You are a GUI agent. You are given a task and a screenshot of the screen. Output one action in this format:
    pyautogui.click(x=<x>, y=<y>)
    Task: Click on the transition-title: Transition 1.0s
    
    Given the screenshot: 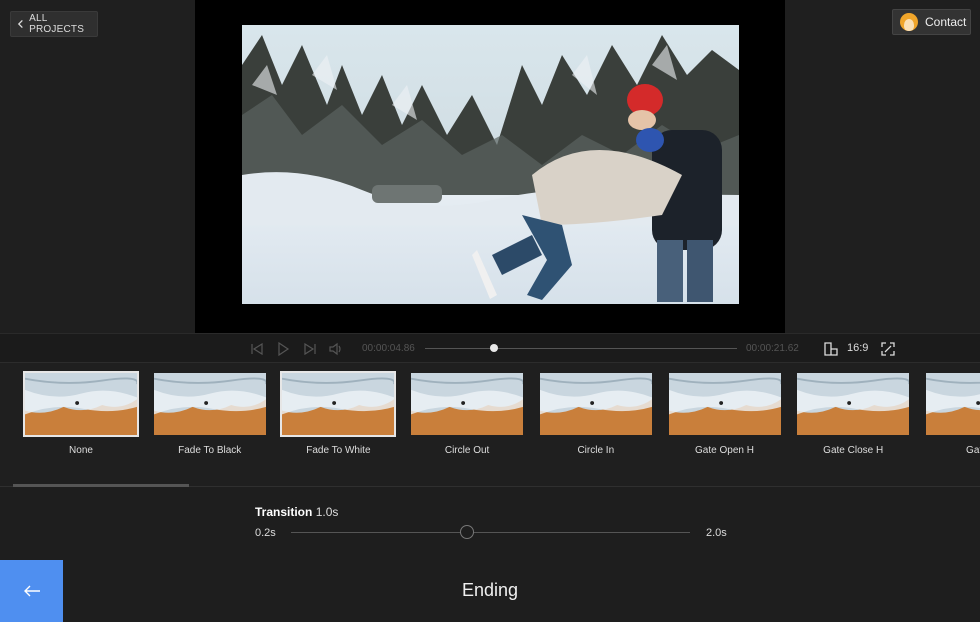 What is the action you would take?
    pyautogui.click(x=296, y=512)
    